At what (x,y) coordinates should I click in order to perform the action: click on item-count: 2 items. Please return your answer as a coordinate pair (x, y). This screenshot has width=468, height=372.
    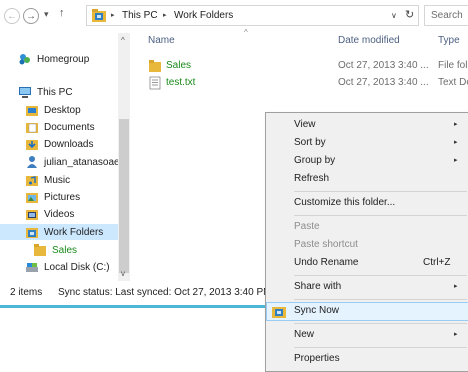
    Looking at the image, I should click on (26, 292).